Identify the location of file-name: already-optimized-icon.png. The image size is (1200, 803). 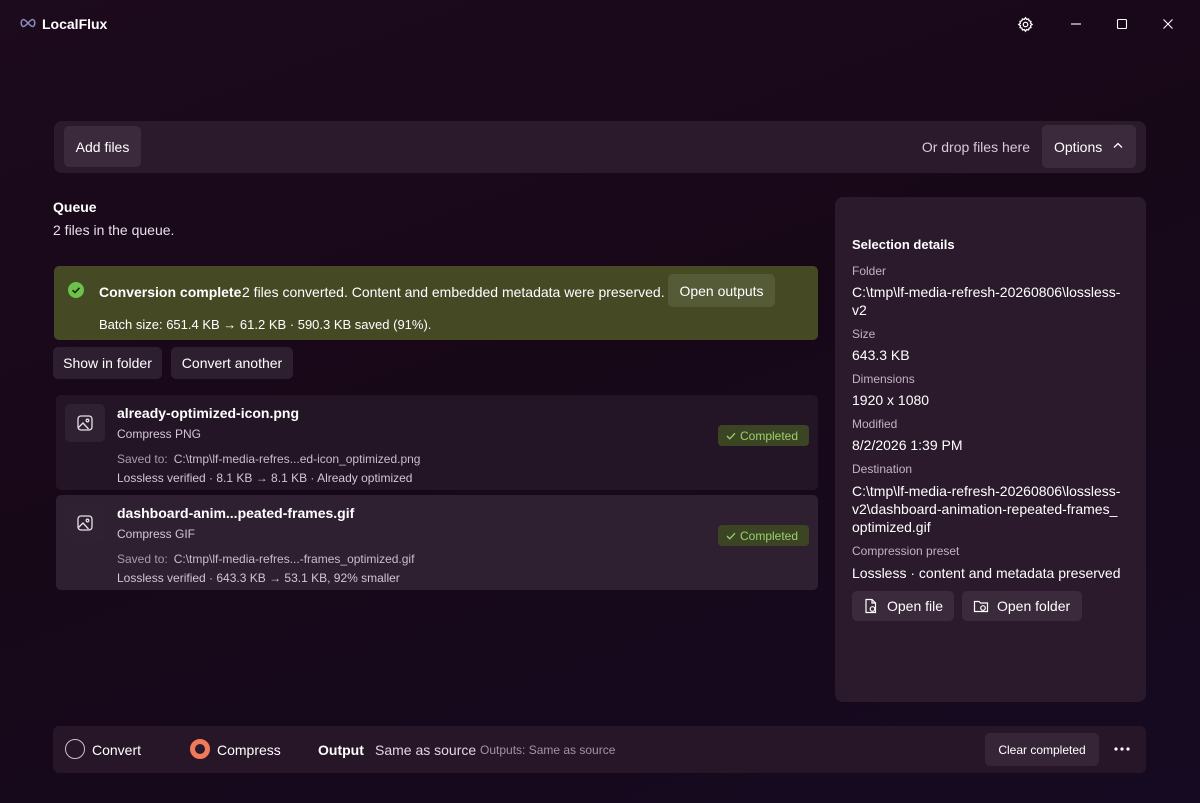
(208, 413).